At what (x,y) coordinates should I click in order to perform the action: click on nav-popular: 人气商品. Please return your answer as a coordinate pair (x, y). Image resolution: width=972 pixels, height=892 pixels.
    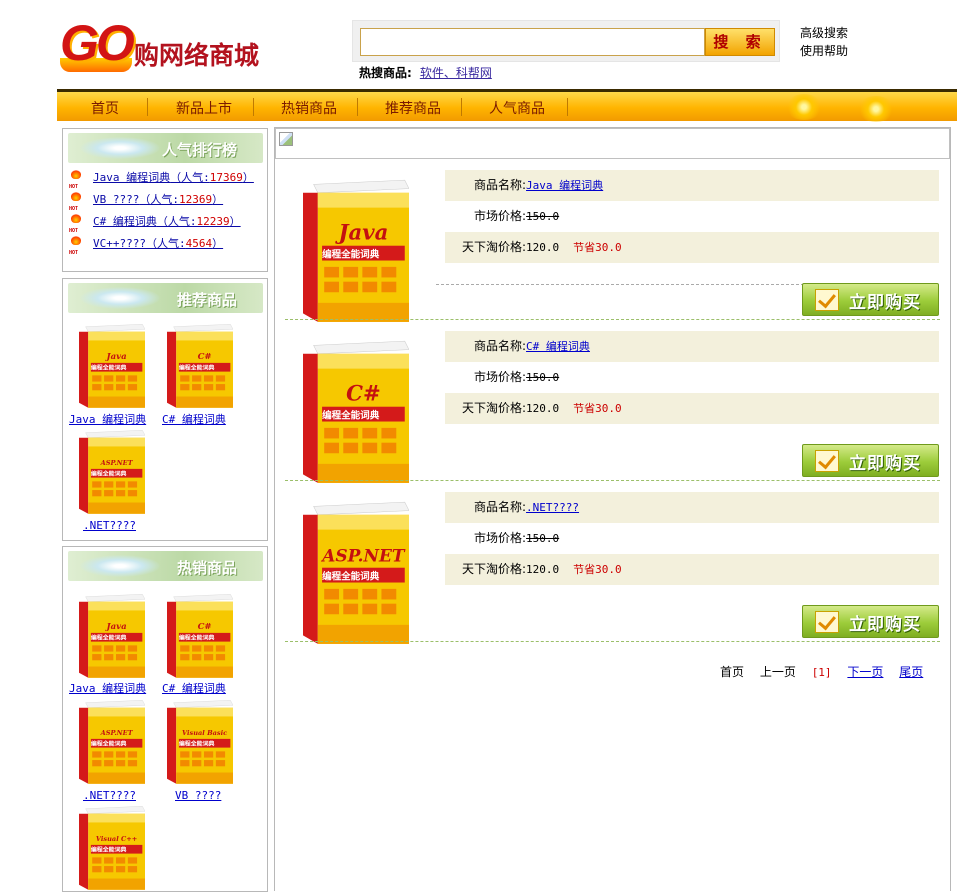
    Looking at the image, I should click on (517, 108).